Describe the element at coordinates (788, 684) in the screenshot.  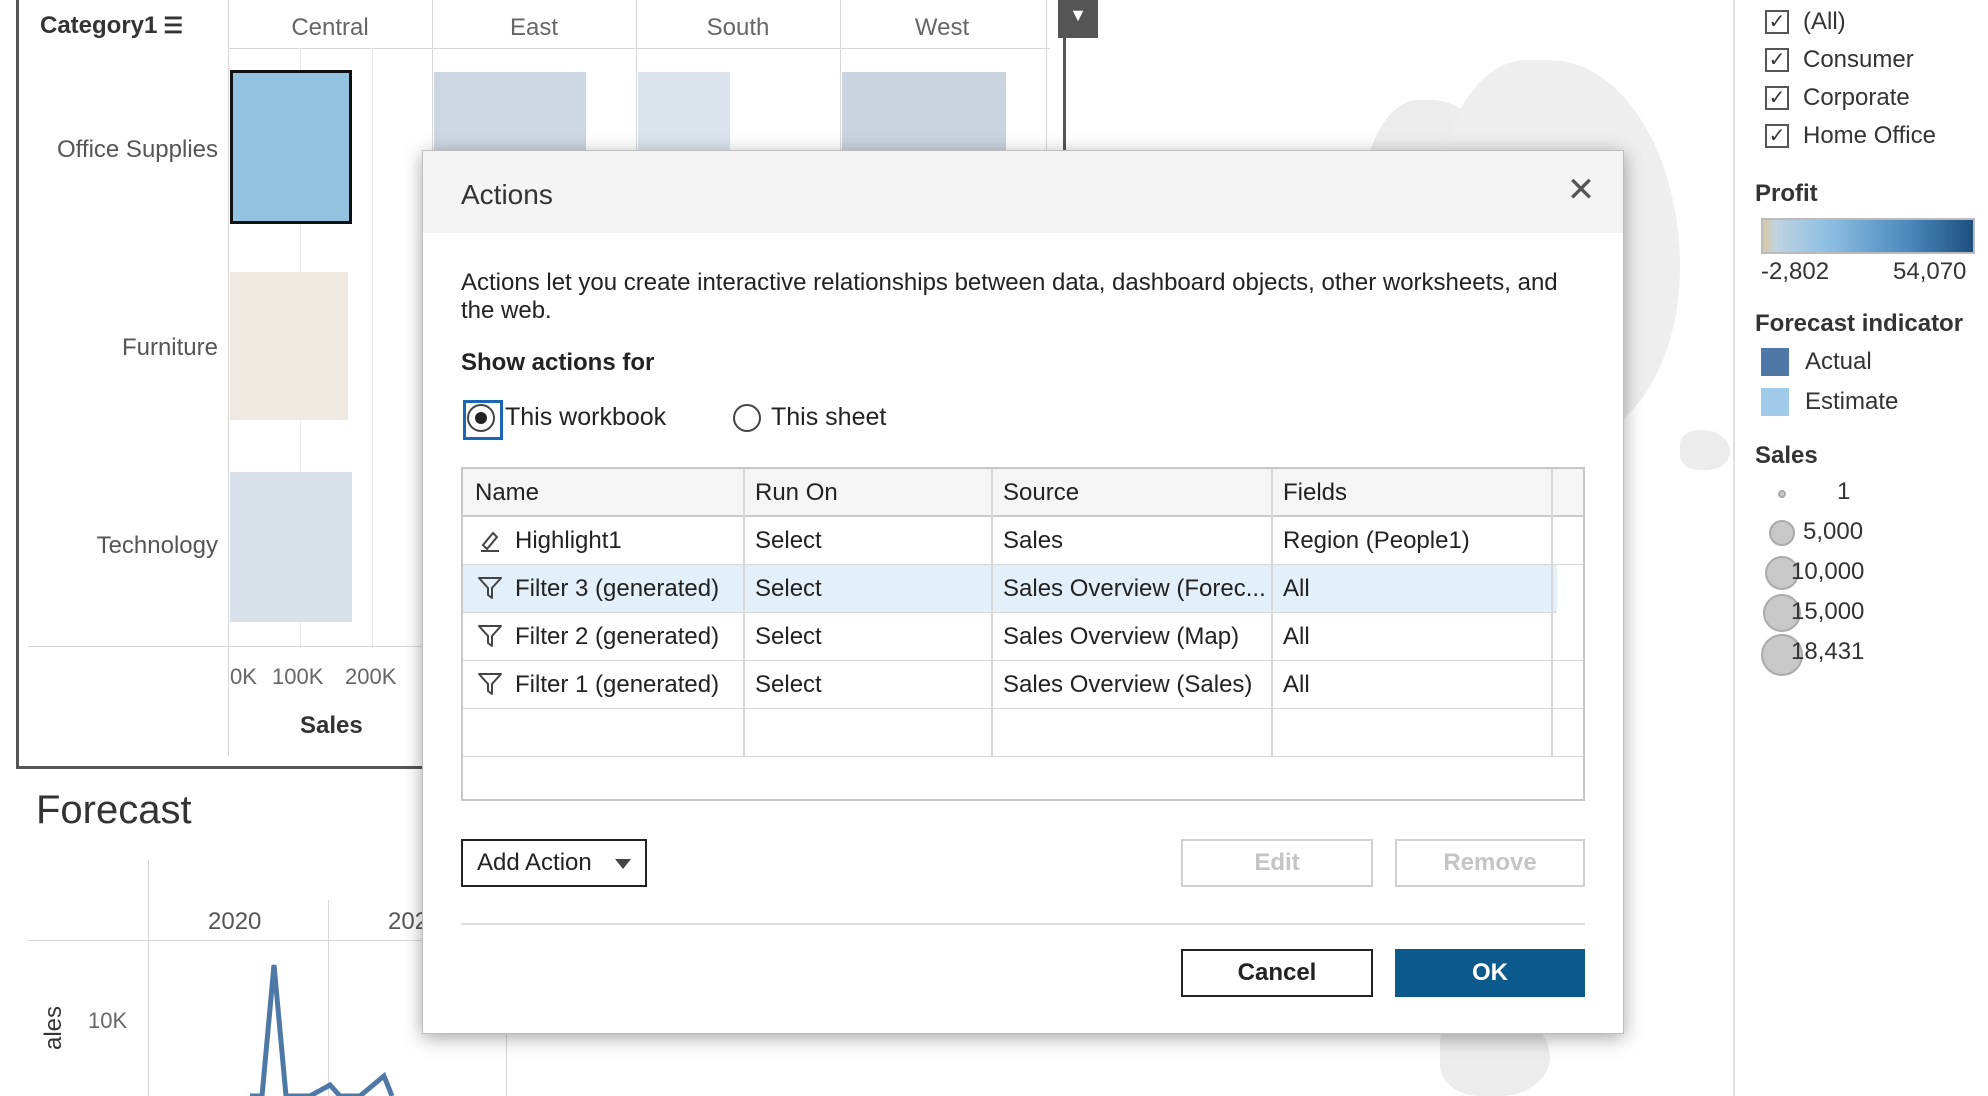
I see `row-run-on: Select` at that location.